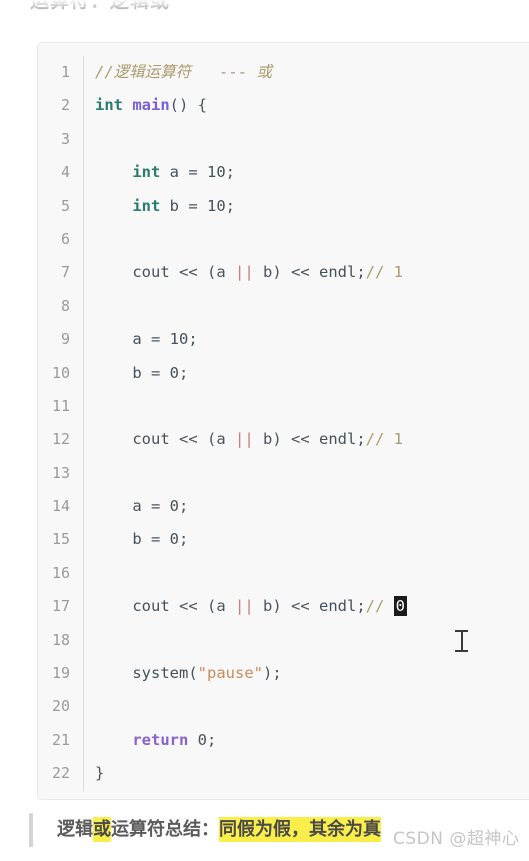  I want to click on code-line: 13, so click(283, 473).